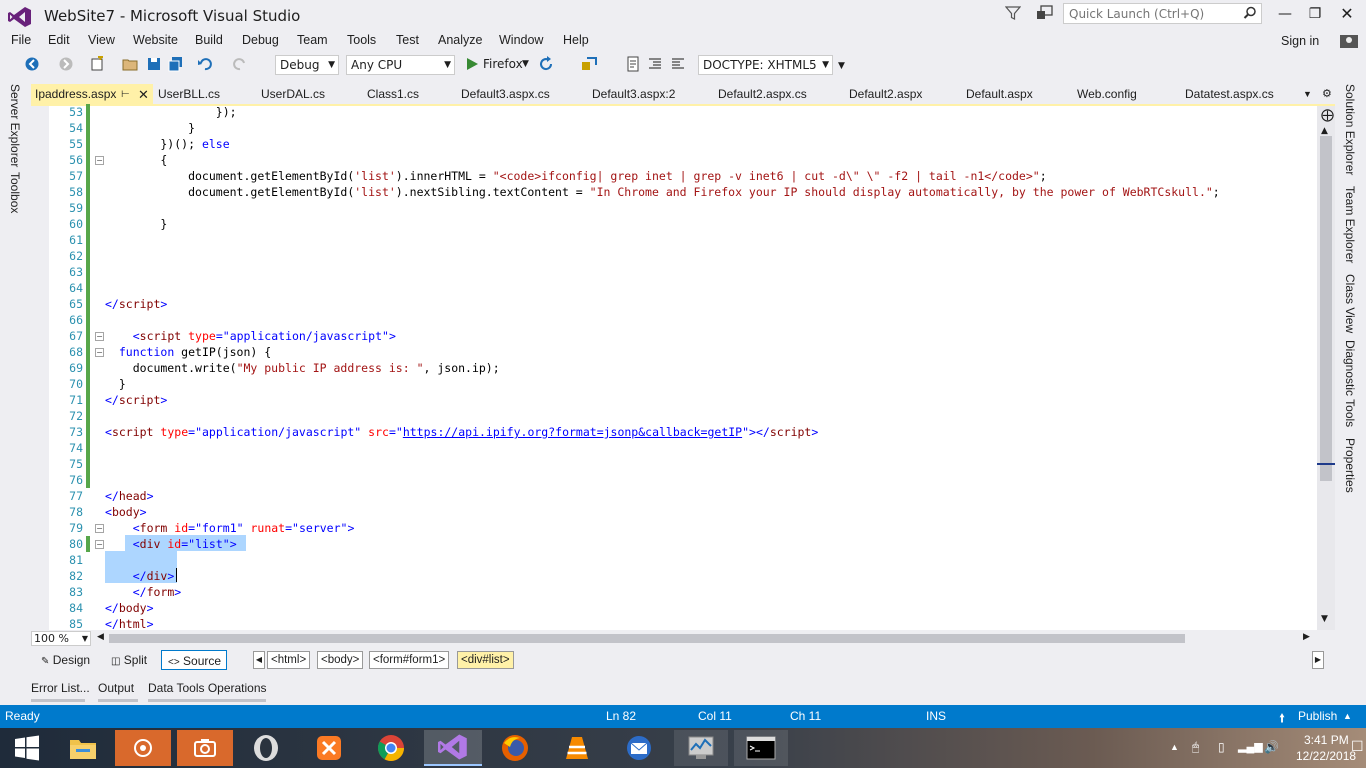 The height and width of the screenshot is (768, 1366). I want to click on visual-studio-taskbar-button, so click(453, 748).